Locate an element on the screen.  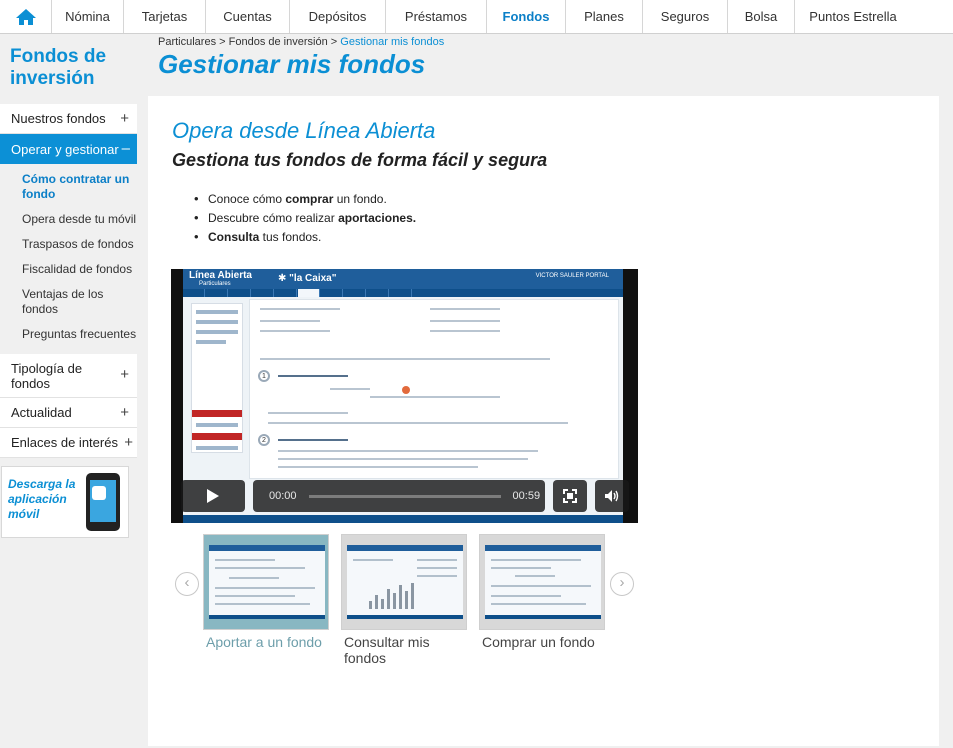
list-item: Descubre cómo realizar aportaciones. is located at coordinates (305, 217).